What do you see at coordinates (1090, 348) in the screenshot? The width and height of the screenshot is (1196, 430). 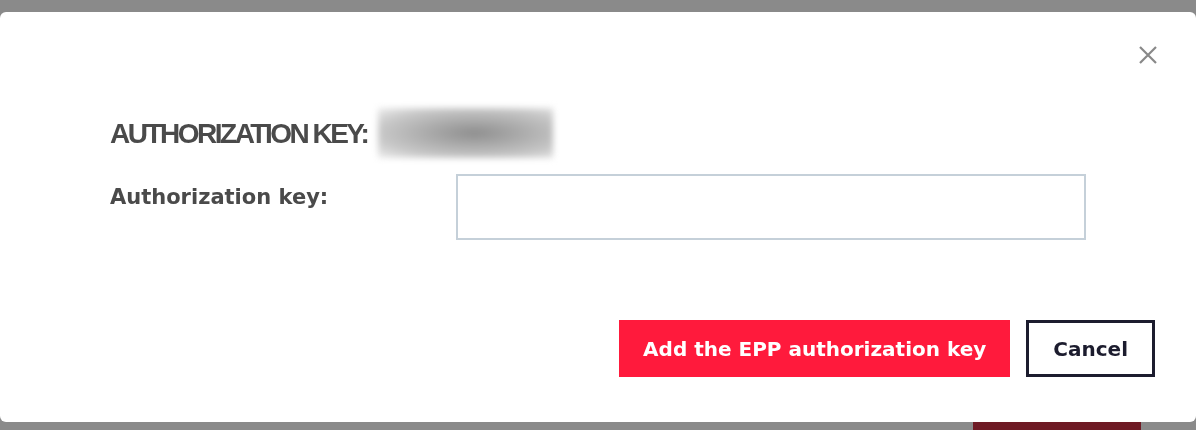 I see `cancel-button: Cancel` at bounding box center [1090, 348].